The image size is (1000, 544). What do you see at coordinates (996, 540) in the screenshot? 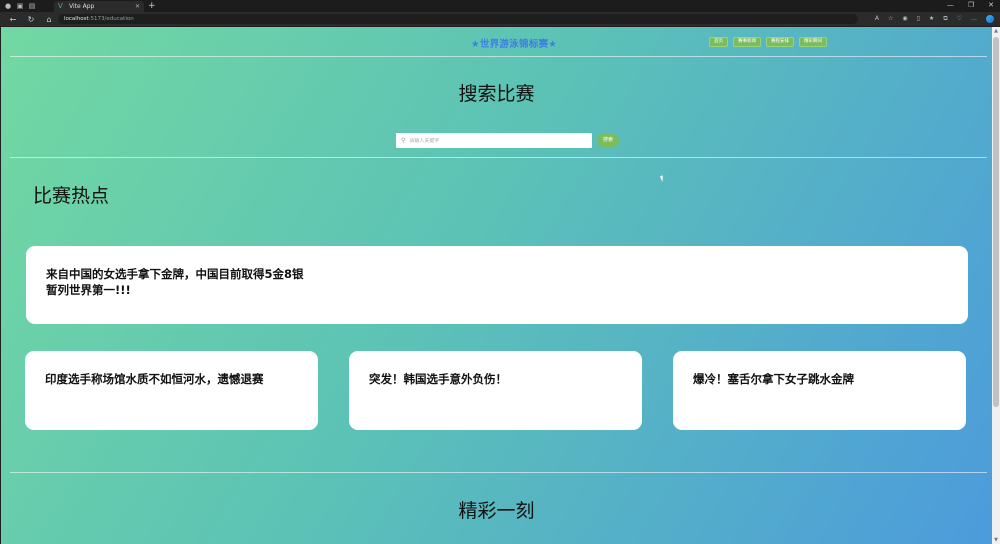
I see `scroll-down-icon: ▼` at bounding box center [996, 540].